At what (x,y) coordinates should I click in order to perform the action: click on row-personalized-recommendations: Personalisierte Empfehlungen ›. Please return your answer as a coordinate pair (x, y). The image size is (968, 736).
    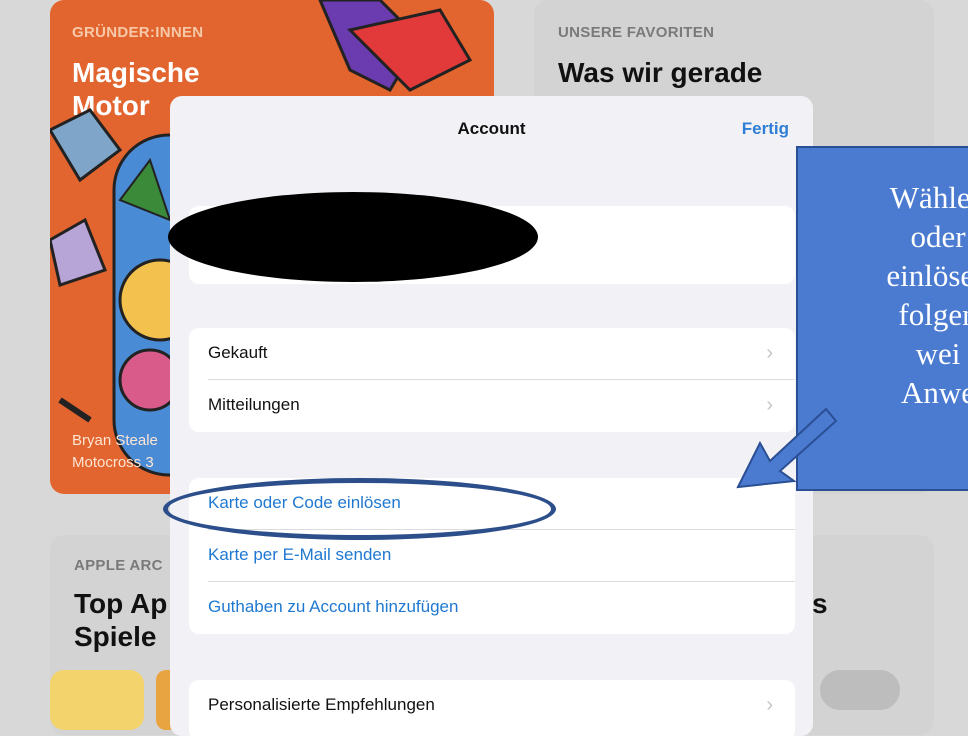
    Looking at the image, I should click on (492, 706).